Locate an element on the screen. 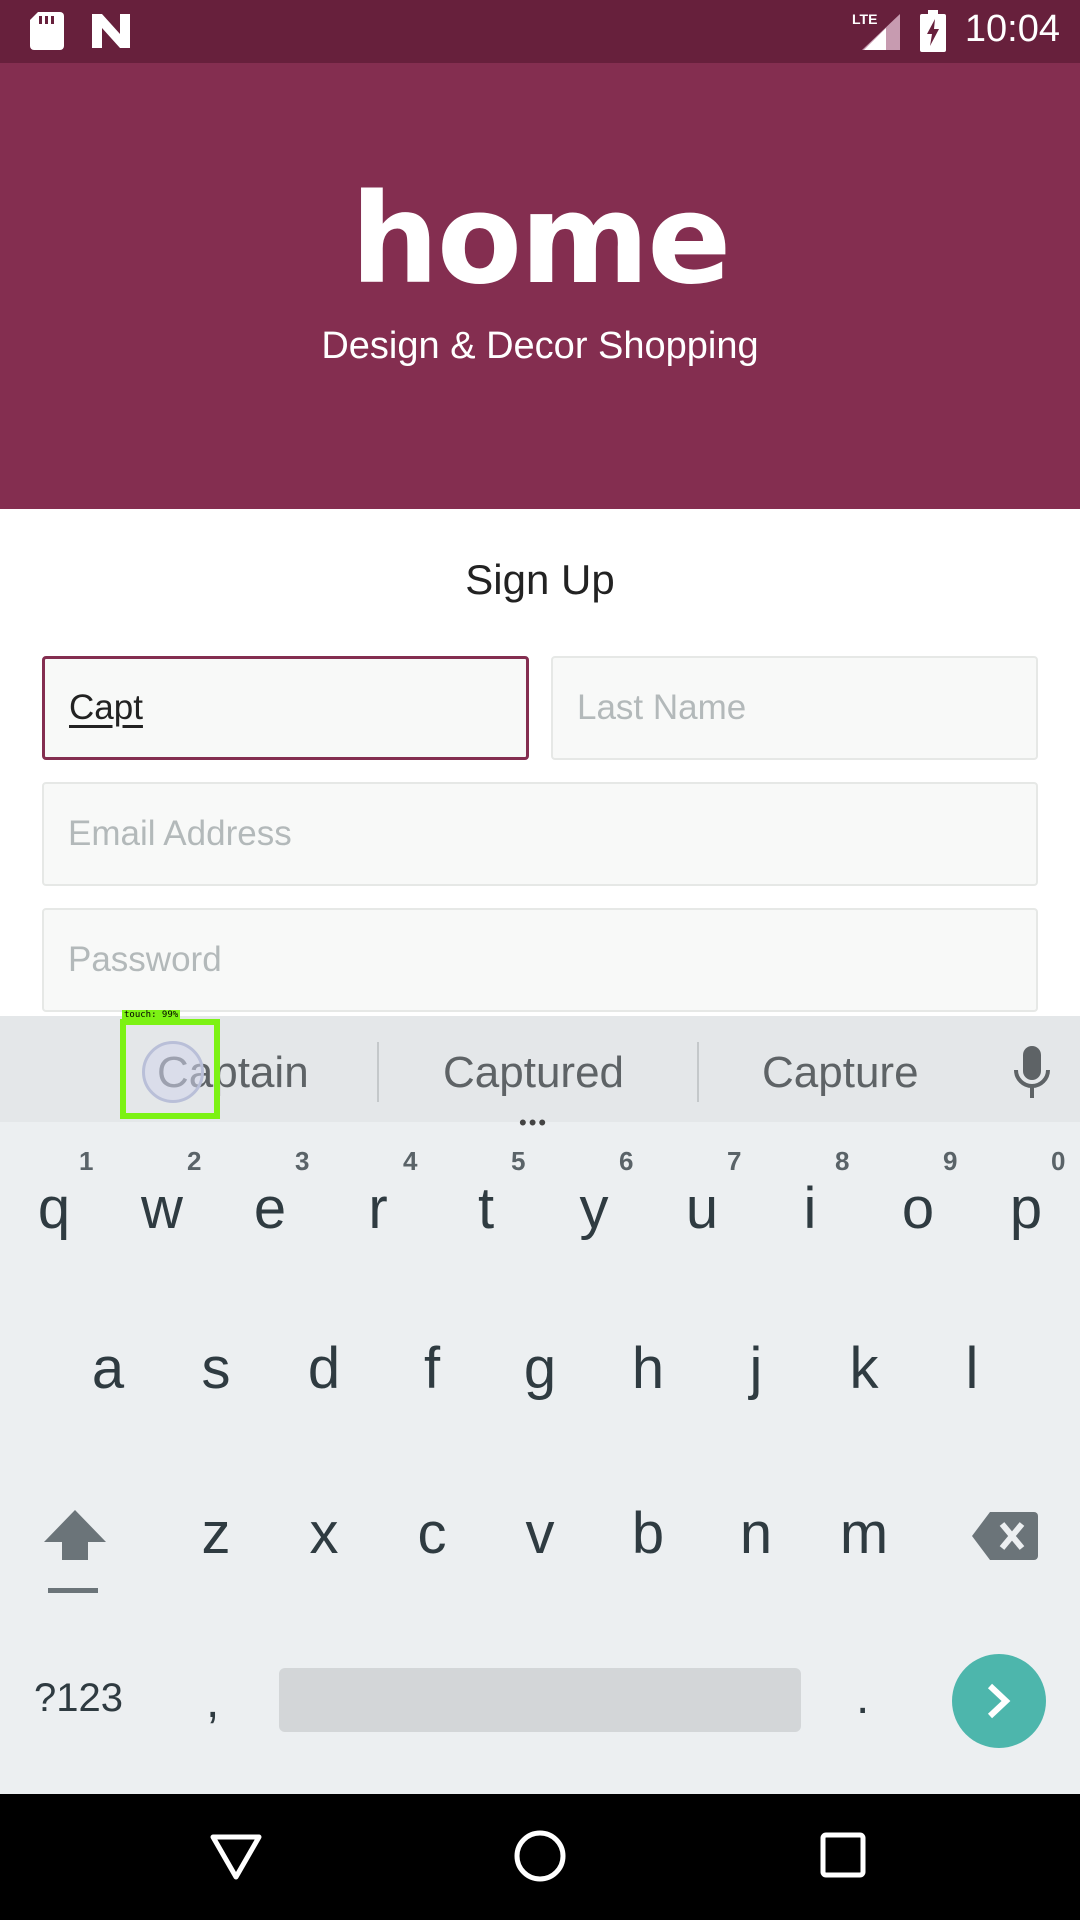 This screenshot has height=1920, width=1080. touch-label: touch: 99% is located at coordinates (151, 1015).